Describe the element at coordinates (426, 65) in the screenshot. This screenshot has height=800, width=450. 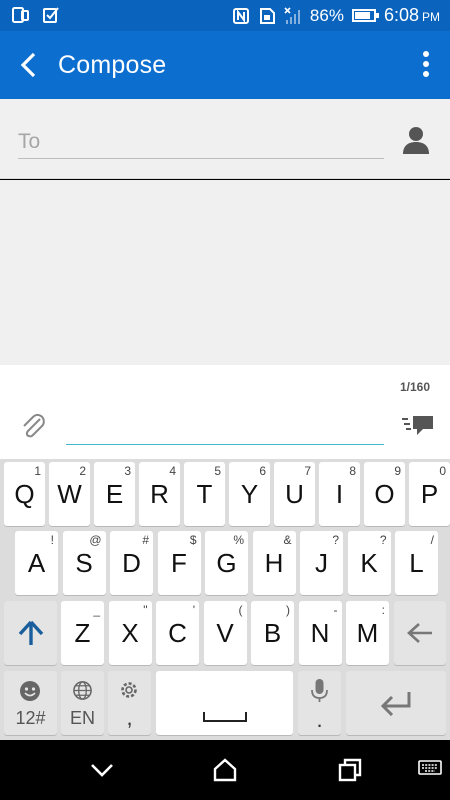
I see `overflow-menu-icon` at that location.